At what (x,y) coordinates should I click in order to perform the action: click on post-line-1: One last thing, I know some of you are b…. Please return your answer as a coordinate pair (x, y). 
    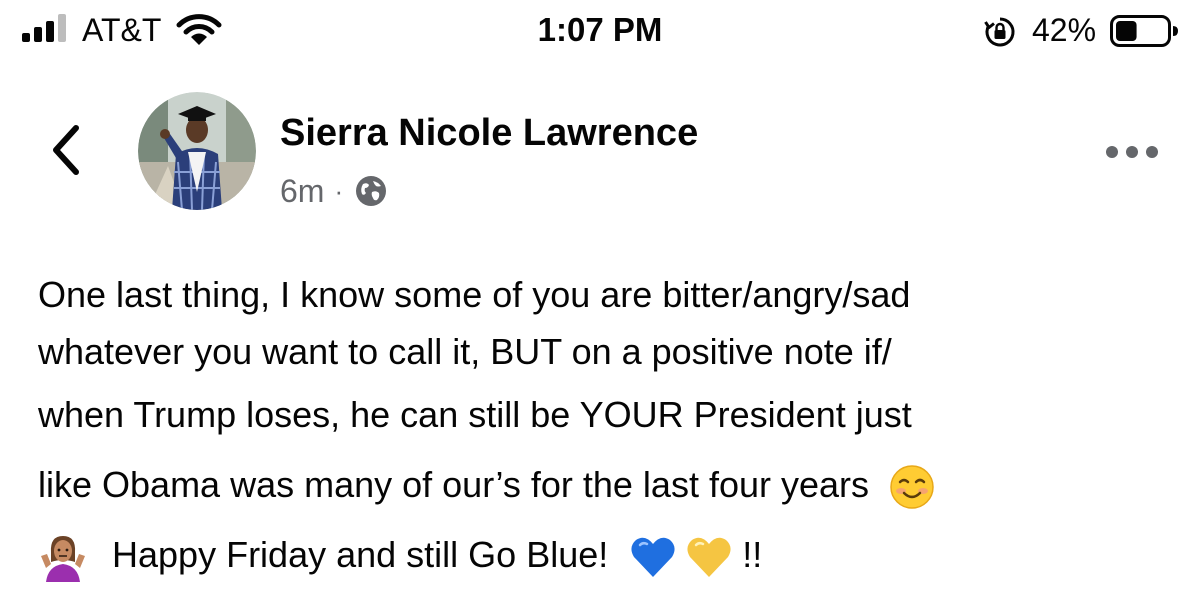
    Looking at the image, I should click on (474, 294).